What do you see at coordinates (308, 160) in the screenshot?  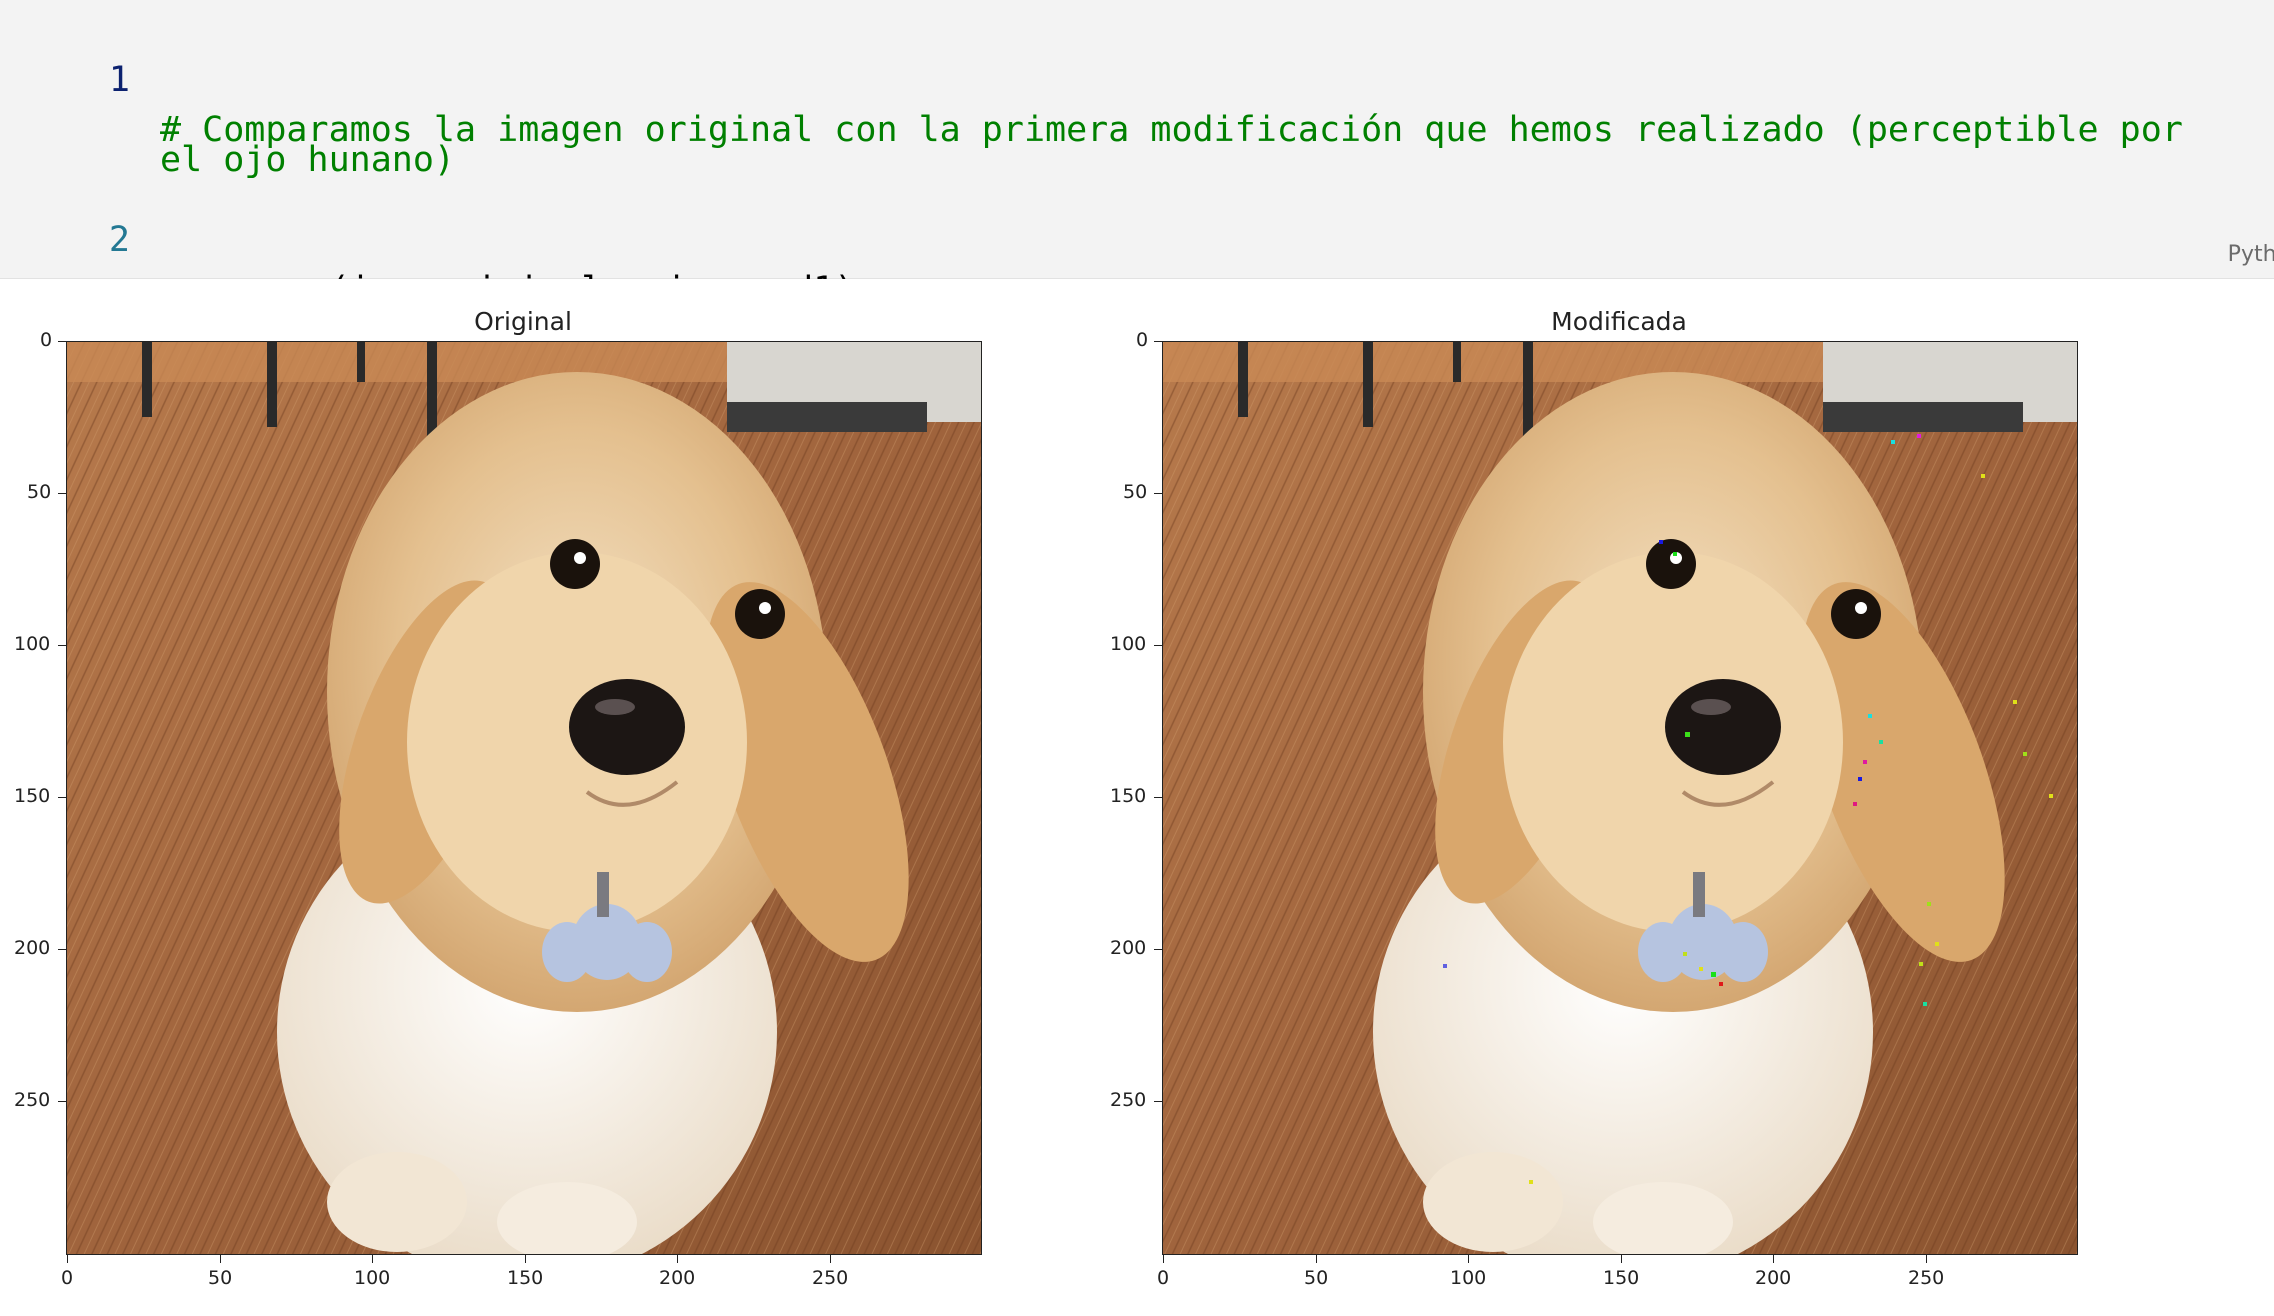 I see `code-comment-continued: el ojo hunano)` at bounding box center [308, 160].